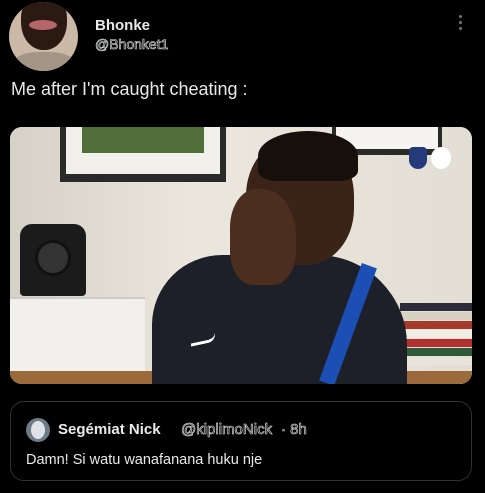 This screenshot has height=493, width=485. Describe the element at coordinates (38, 430) in the screenshot. I see `quoted-author-avatar` at that location.